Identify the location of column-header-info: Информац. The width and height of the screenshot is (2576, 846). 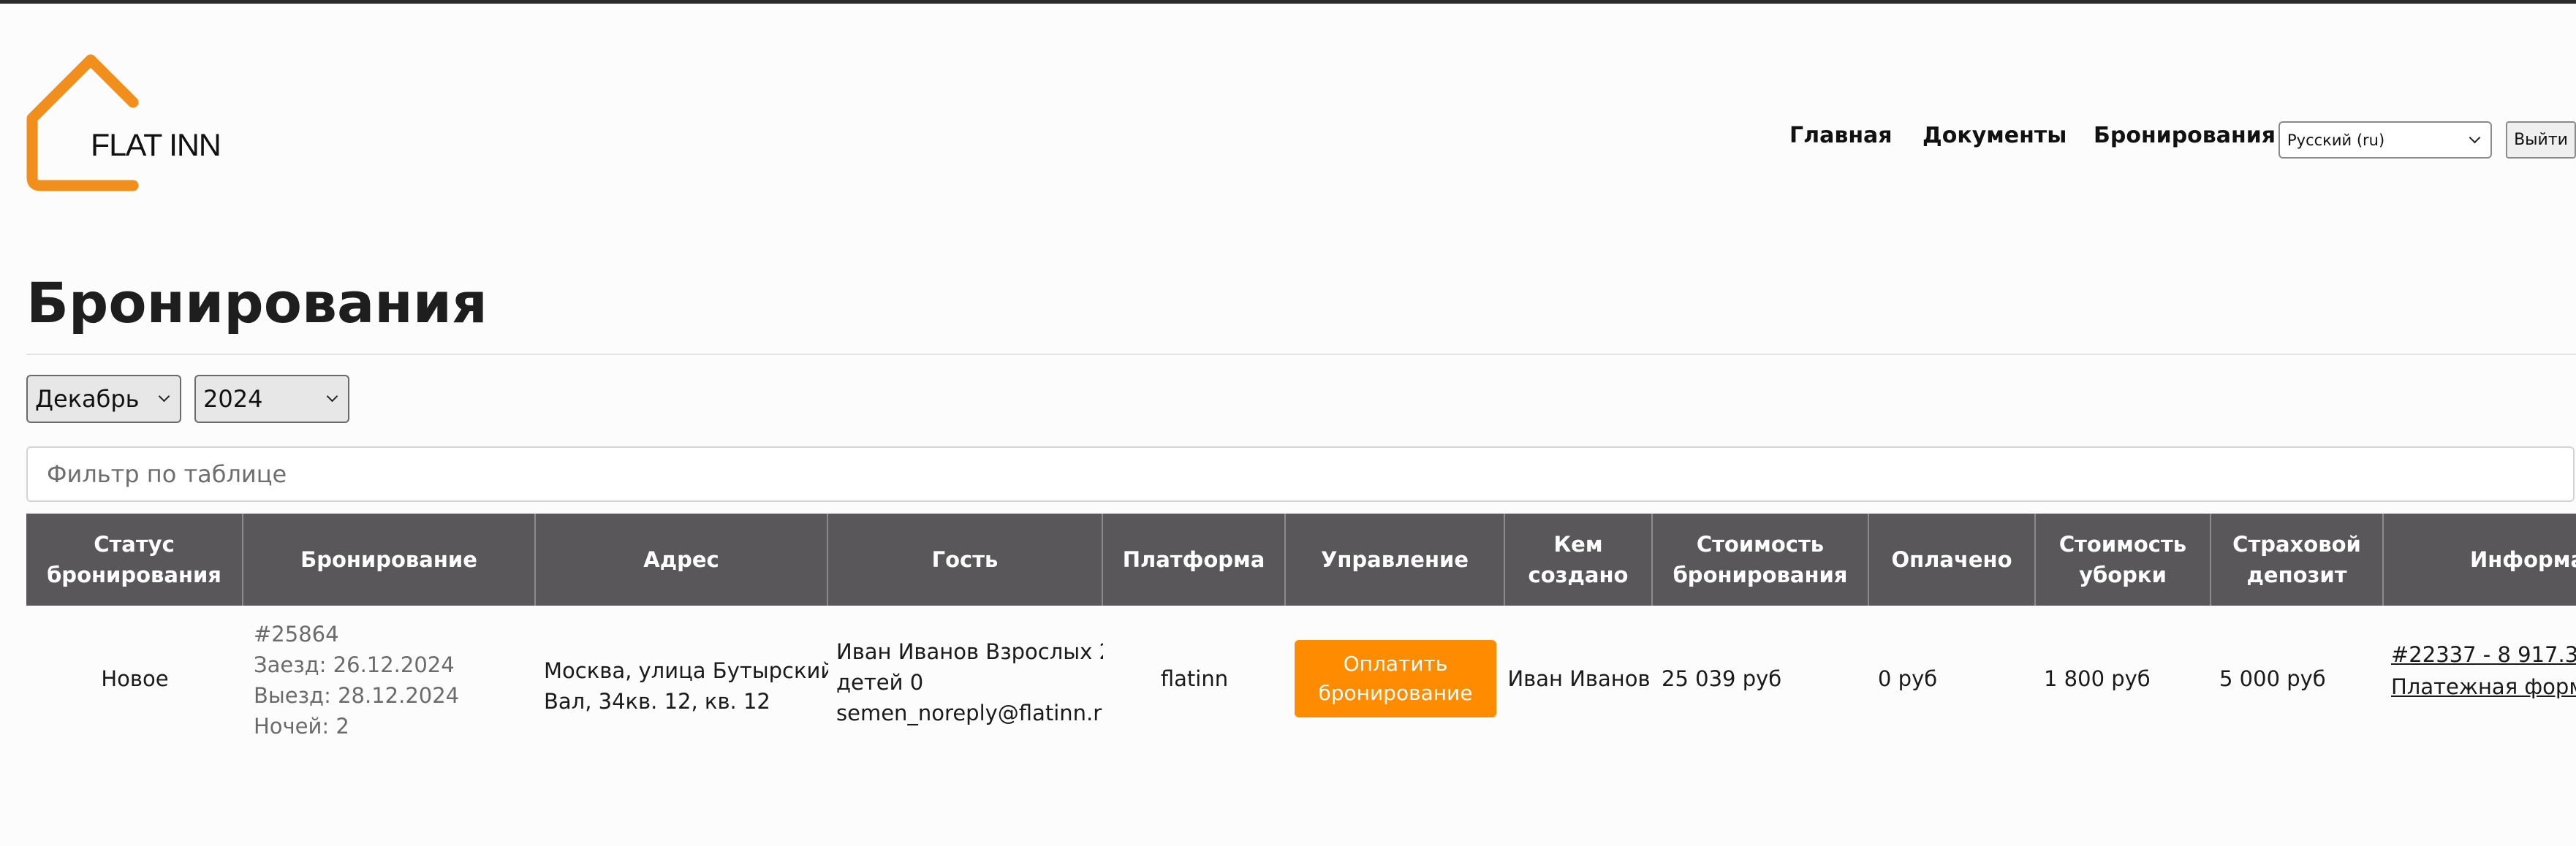
(2480, 560).